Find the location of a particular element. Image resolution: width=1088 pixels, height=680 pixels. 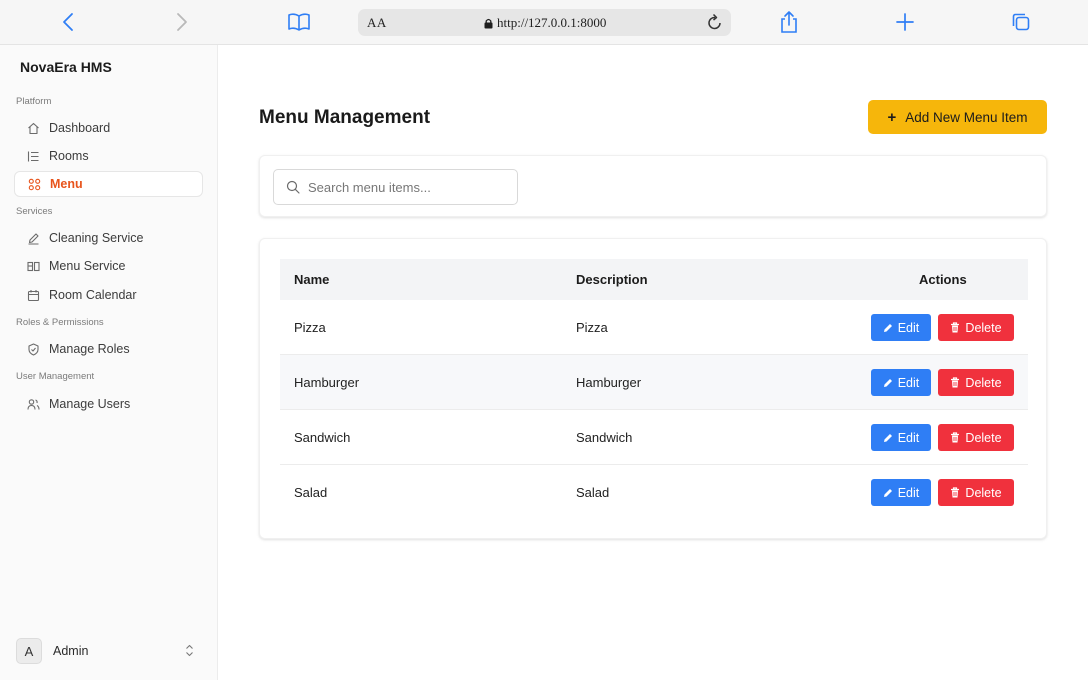

forward-button is located at coordinates (182, 22).